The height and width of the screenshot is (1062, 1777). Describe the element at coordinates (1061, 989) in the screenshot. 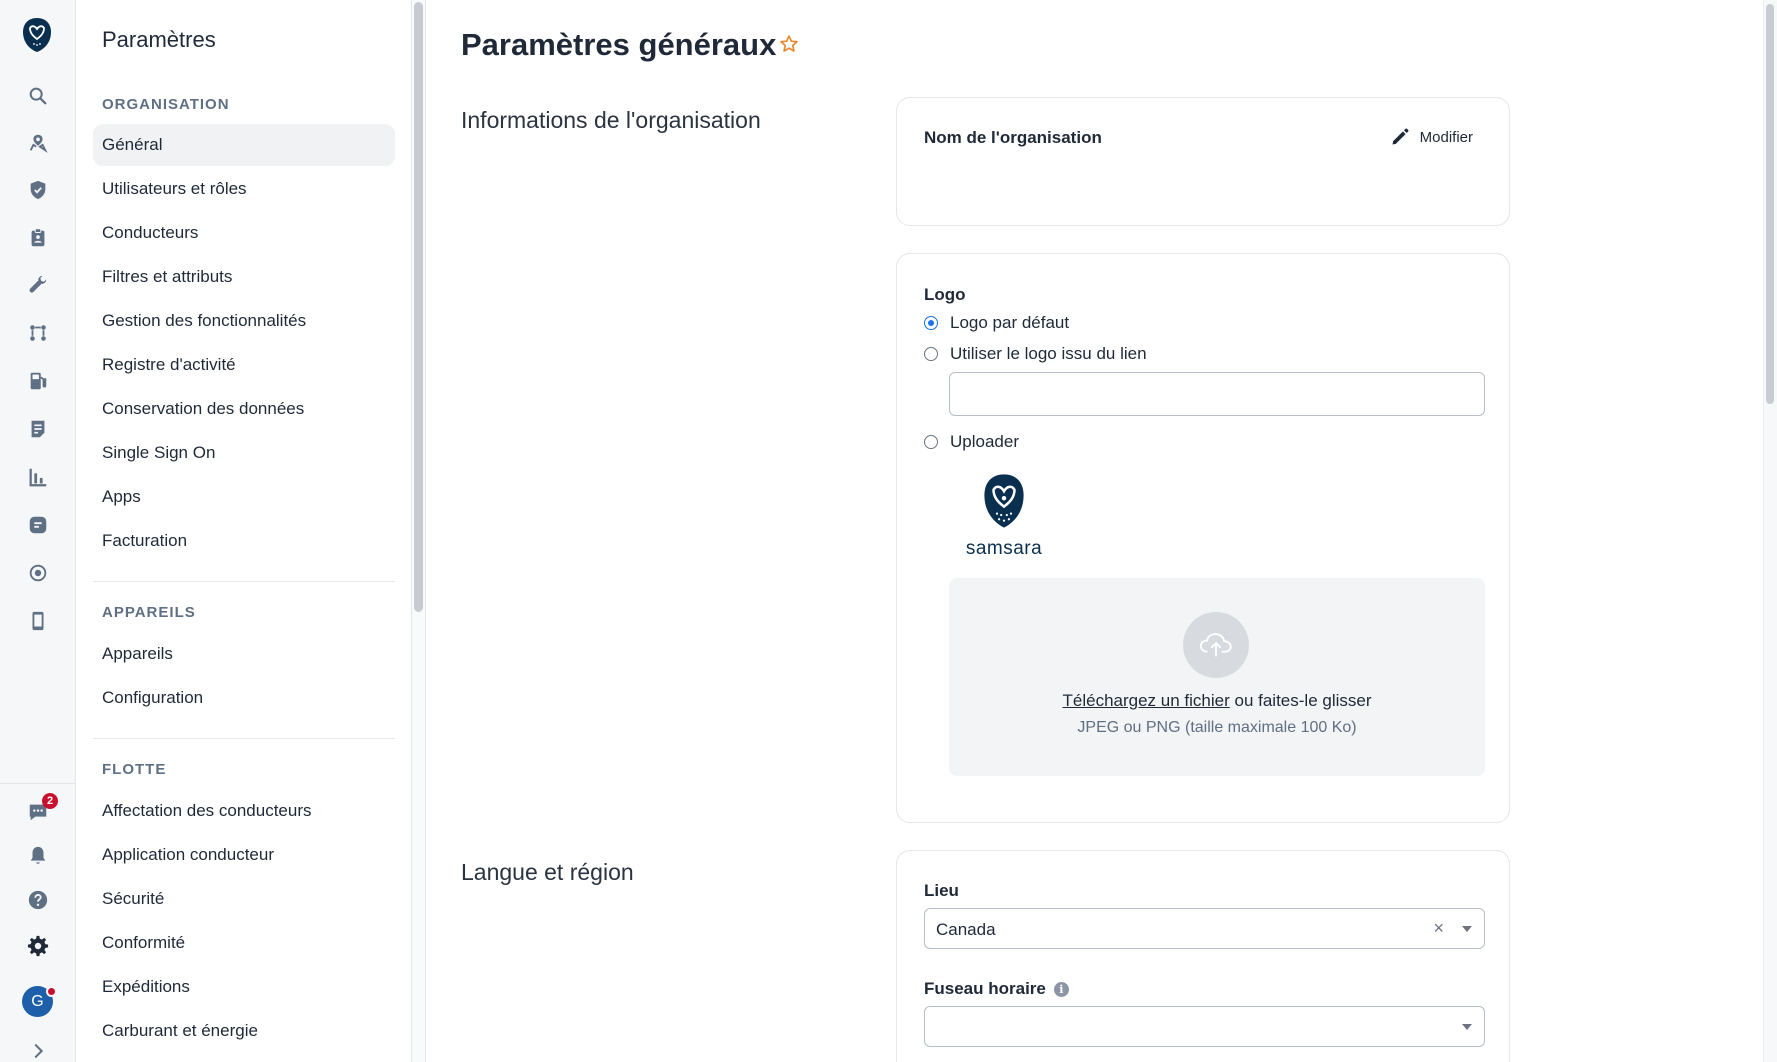

I see `info-icon: i` at that location.